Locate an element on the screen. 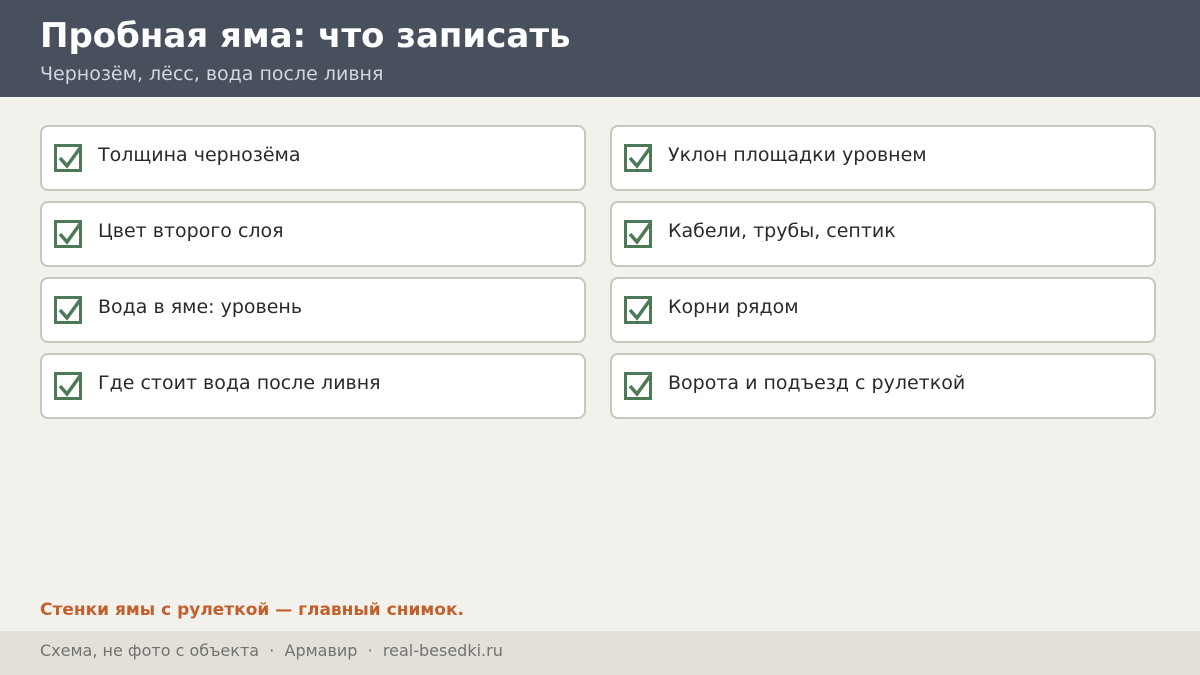 The height and width of the screenshot is (675, 1200). checklist-item: Где стоит вода после ливня is located at coordinates (313, 386).